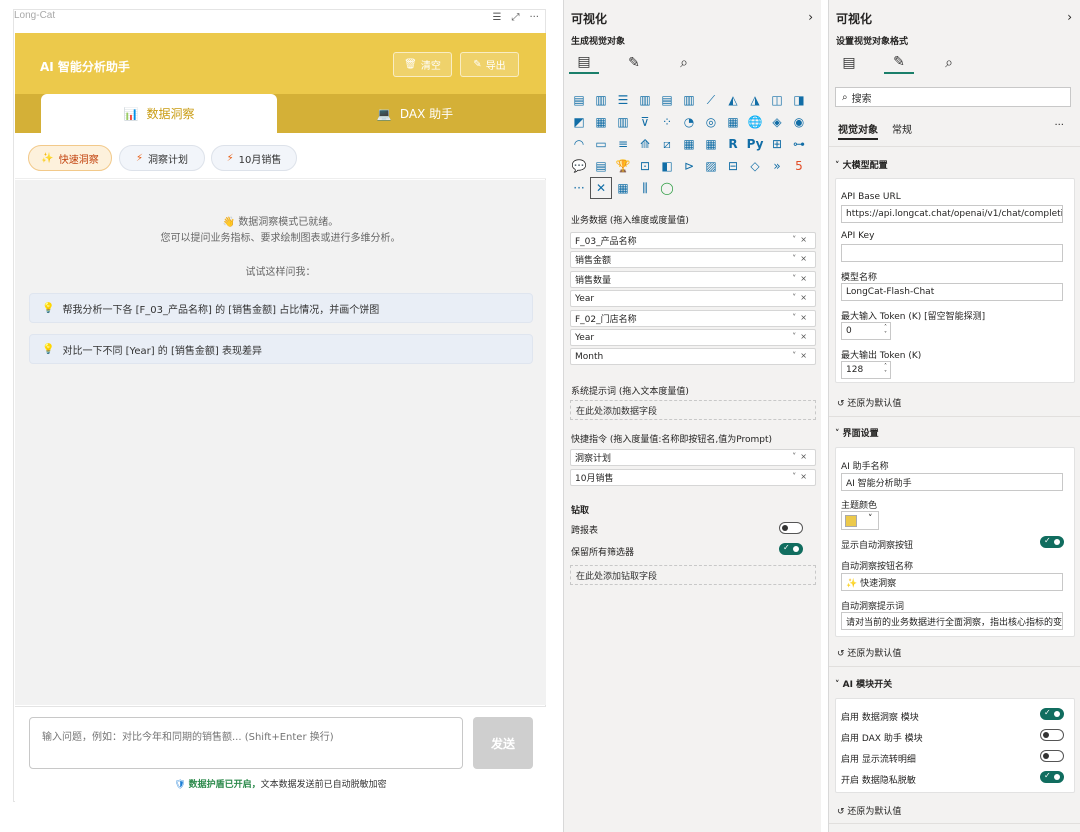  What do you see at coordinates (791, 549) in the screenshot?
I see `keep-filters-toggle` at bounding box center [791, 549].